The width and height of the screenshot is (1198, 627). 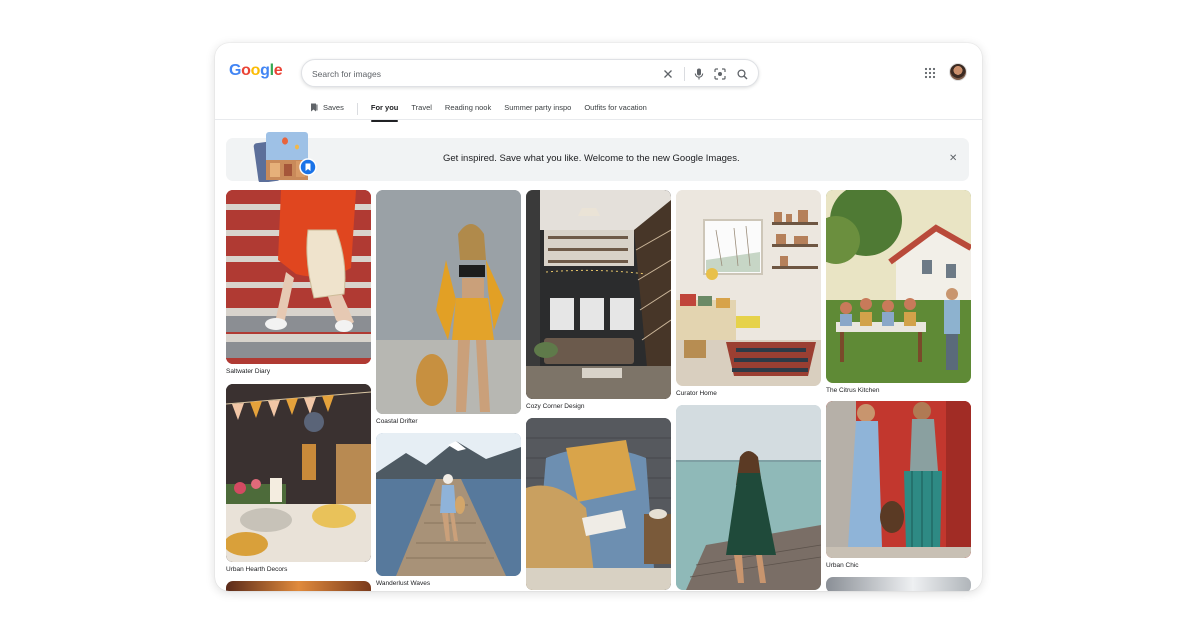 I want to click on image-yellow-pillow-chair, so click(x=598, y=504).